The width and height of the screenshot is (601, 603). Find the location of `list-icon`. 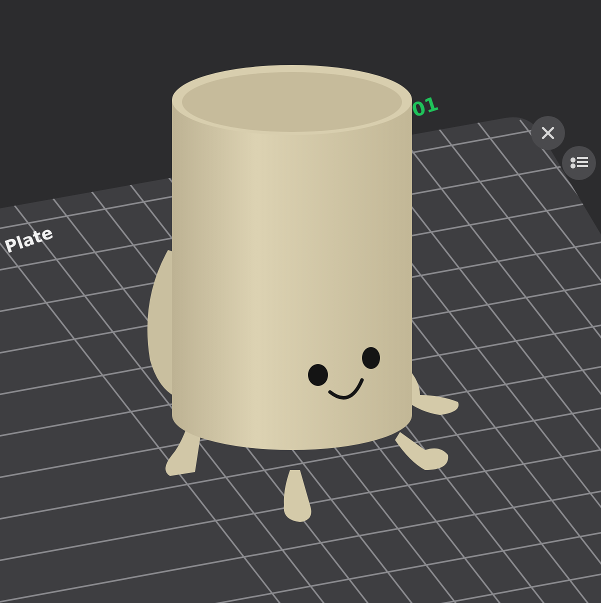

list-icon is located at coordinates (579, 163).